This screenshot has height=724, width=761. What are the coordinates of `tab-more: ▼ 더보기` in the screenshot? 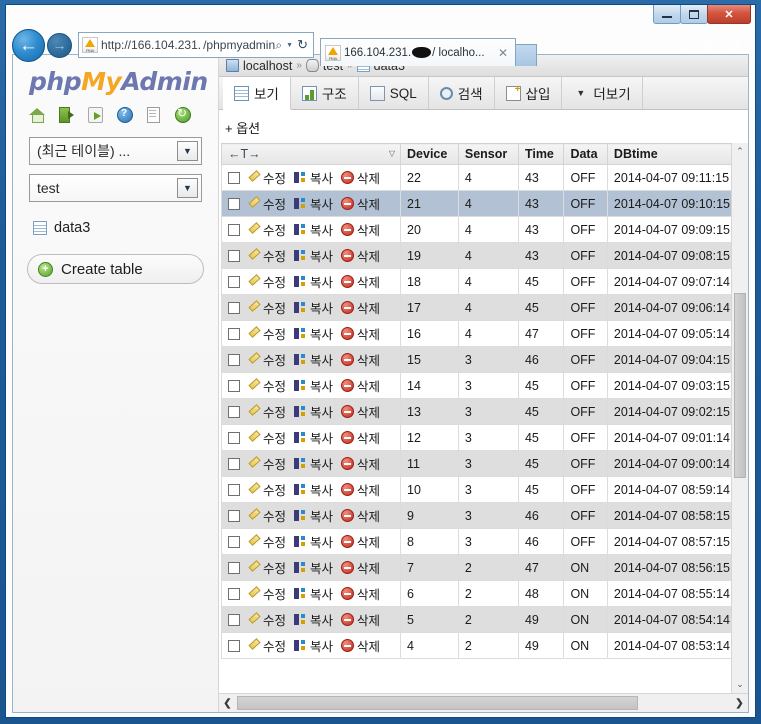 It's located at (602, 93).